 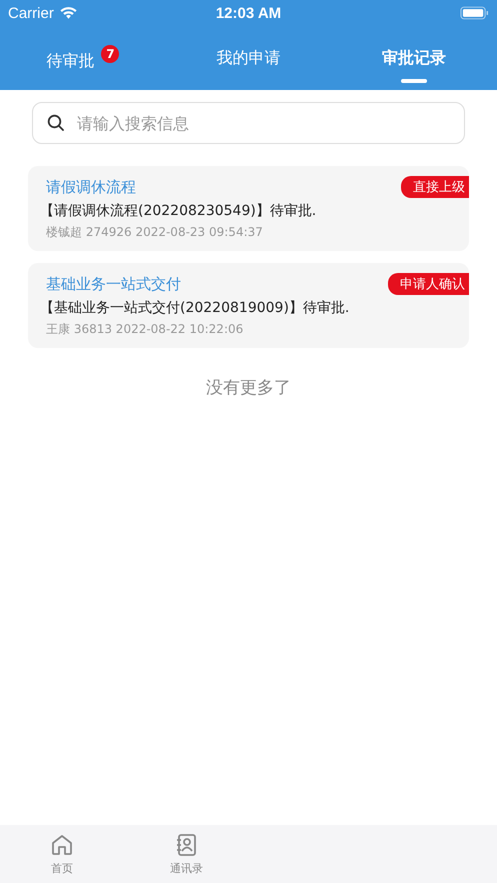 I want to click on record-card: 请假调休流程 直接上级 【请假调休流程(202208230549)】待审批. 楼铖超 274926 2022-08-23 09:54:37, so click(x=248, y=208).